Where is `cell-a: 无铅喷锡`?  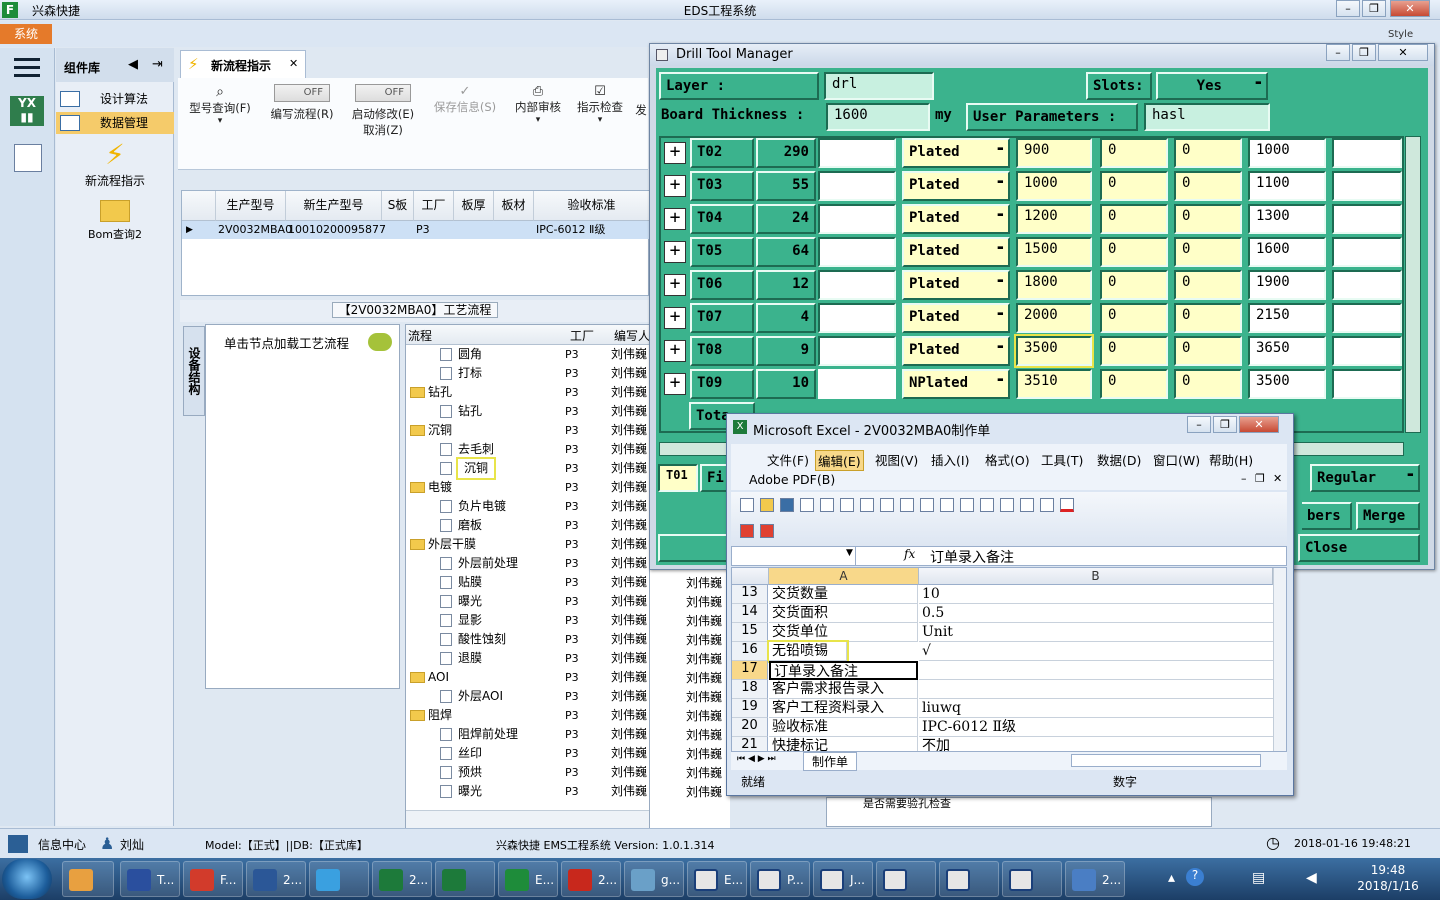
cell-a: 无铅喷锡 is located at coordinates (808, 651).